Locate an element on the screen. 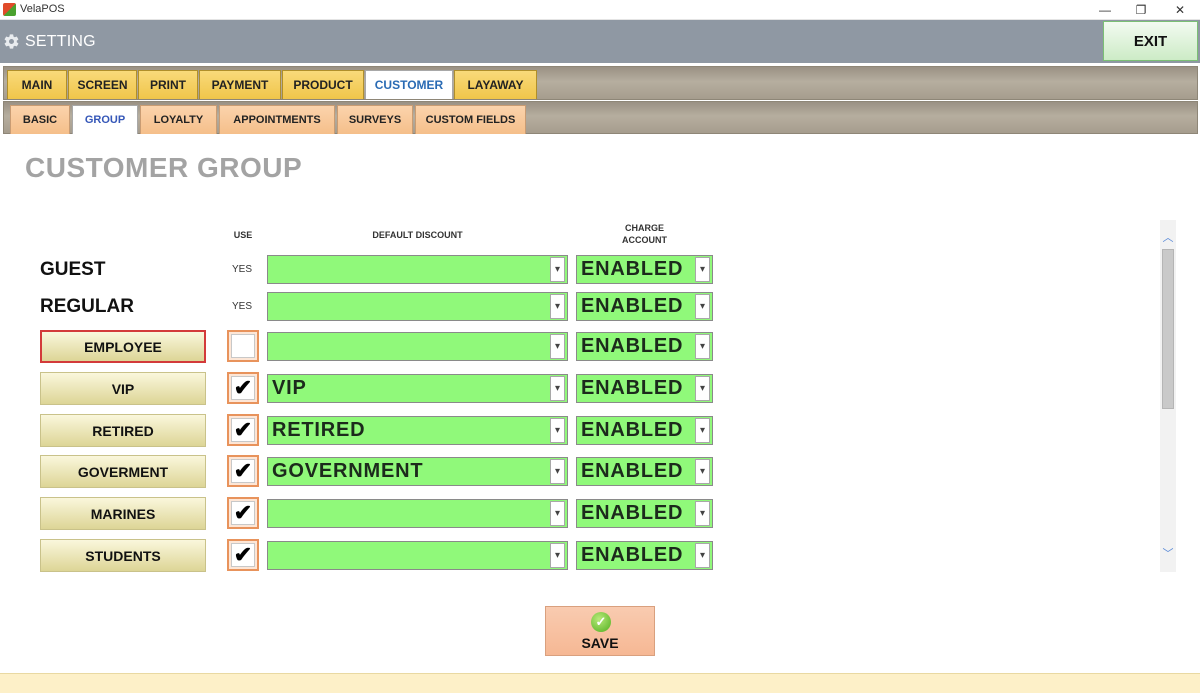  column-header-use: USE is located at coordinates (243, 235).